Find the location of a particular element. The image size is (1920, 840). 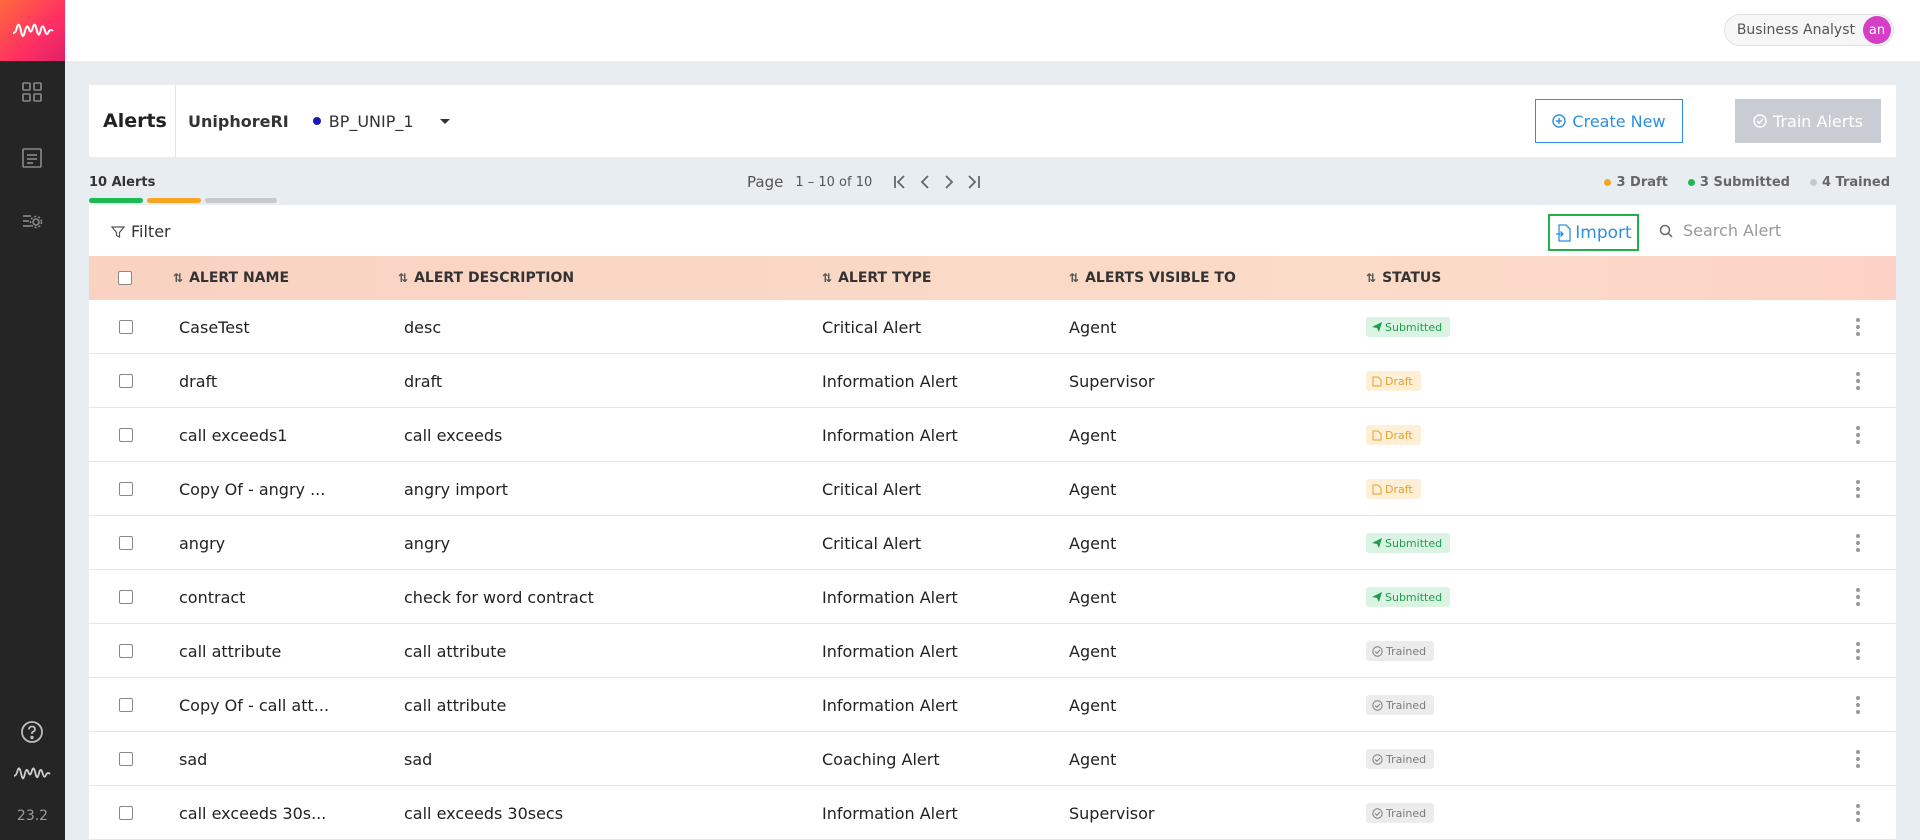

alert-type: Information Alert is located at coordinates (890, 705).